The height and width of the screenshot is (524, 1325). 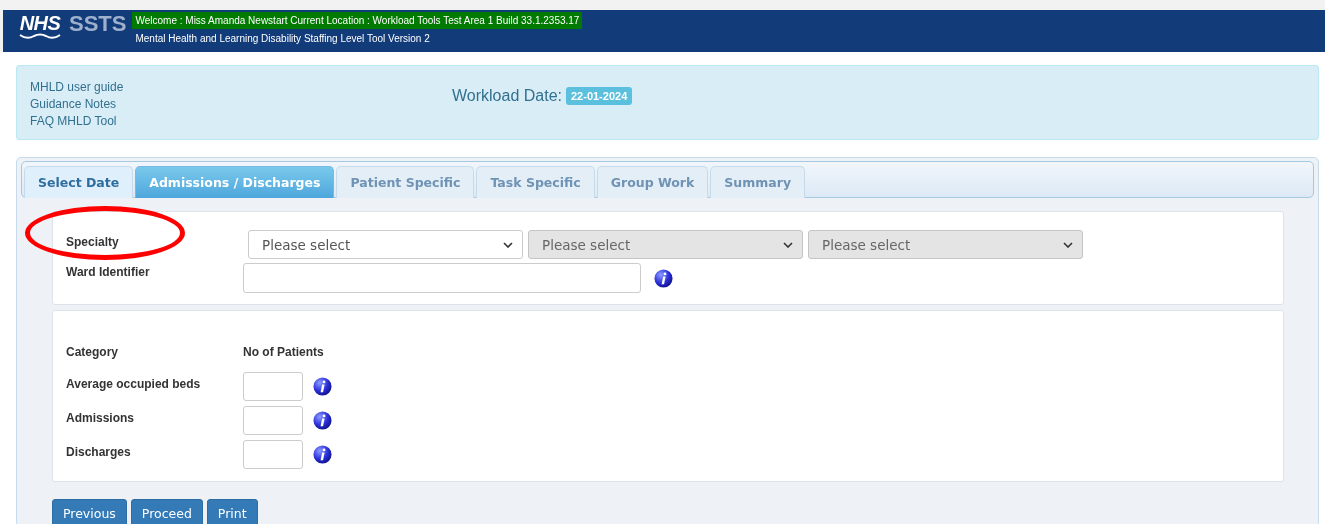 I want to click on field-label: Specialty, so click(x=93, y=241).